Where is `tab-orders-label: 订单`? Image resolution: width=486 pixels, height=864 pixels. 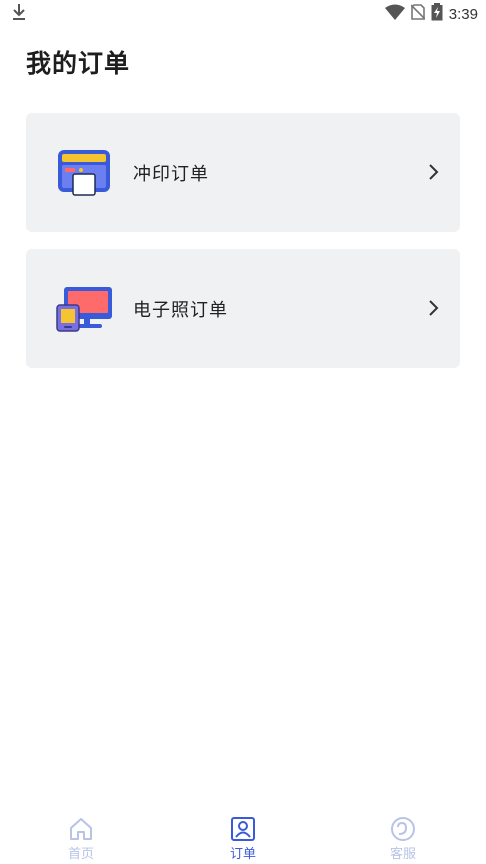
tab-orders-label: 订单 is located at coordinates (242, 854).